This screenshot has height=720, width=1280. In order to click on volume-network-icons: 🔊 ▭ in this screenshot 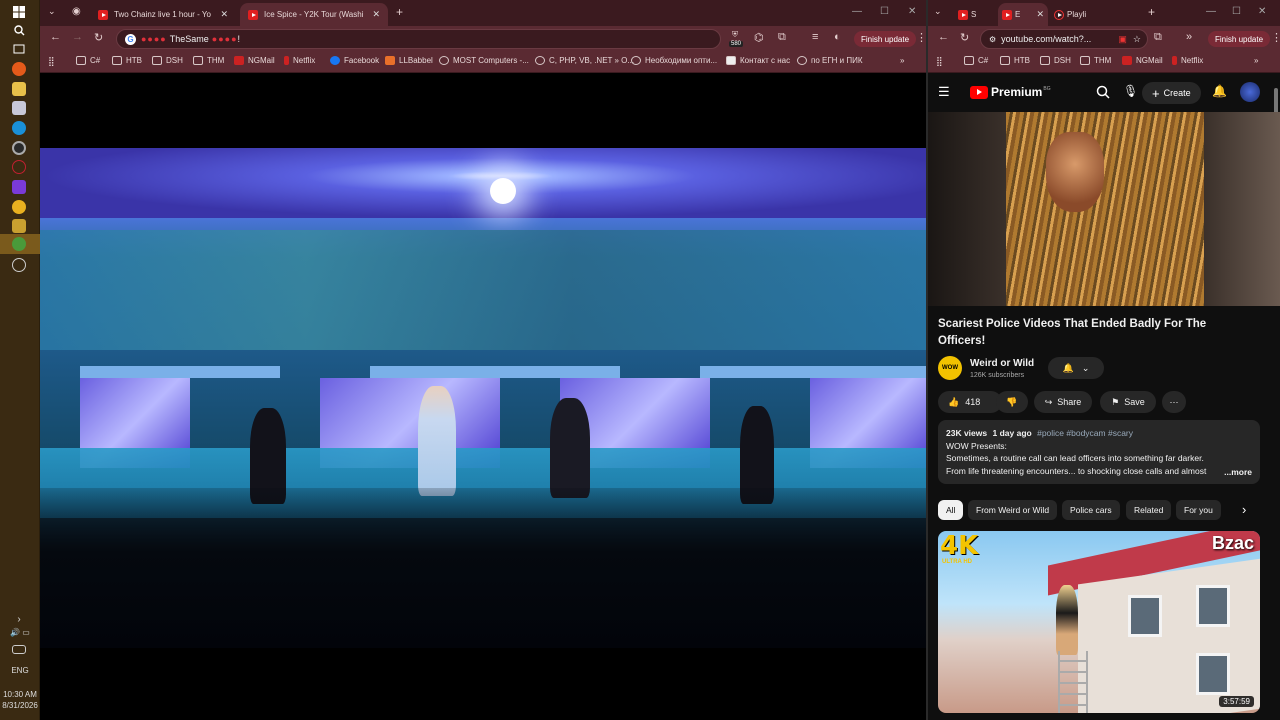, I will do `click(20, 632)`.